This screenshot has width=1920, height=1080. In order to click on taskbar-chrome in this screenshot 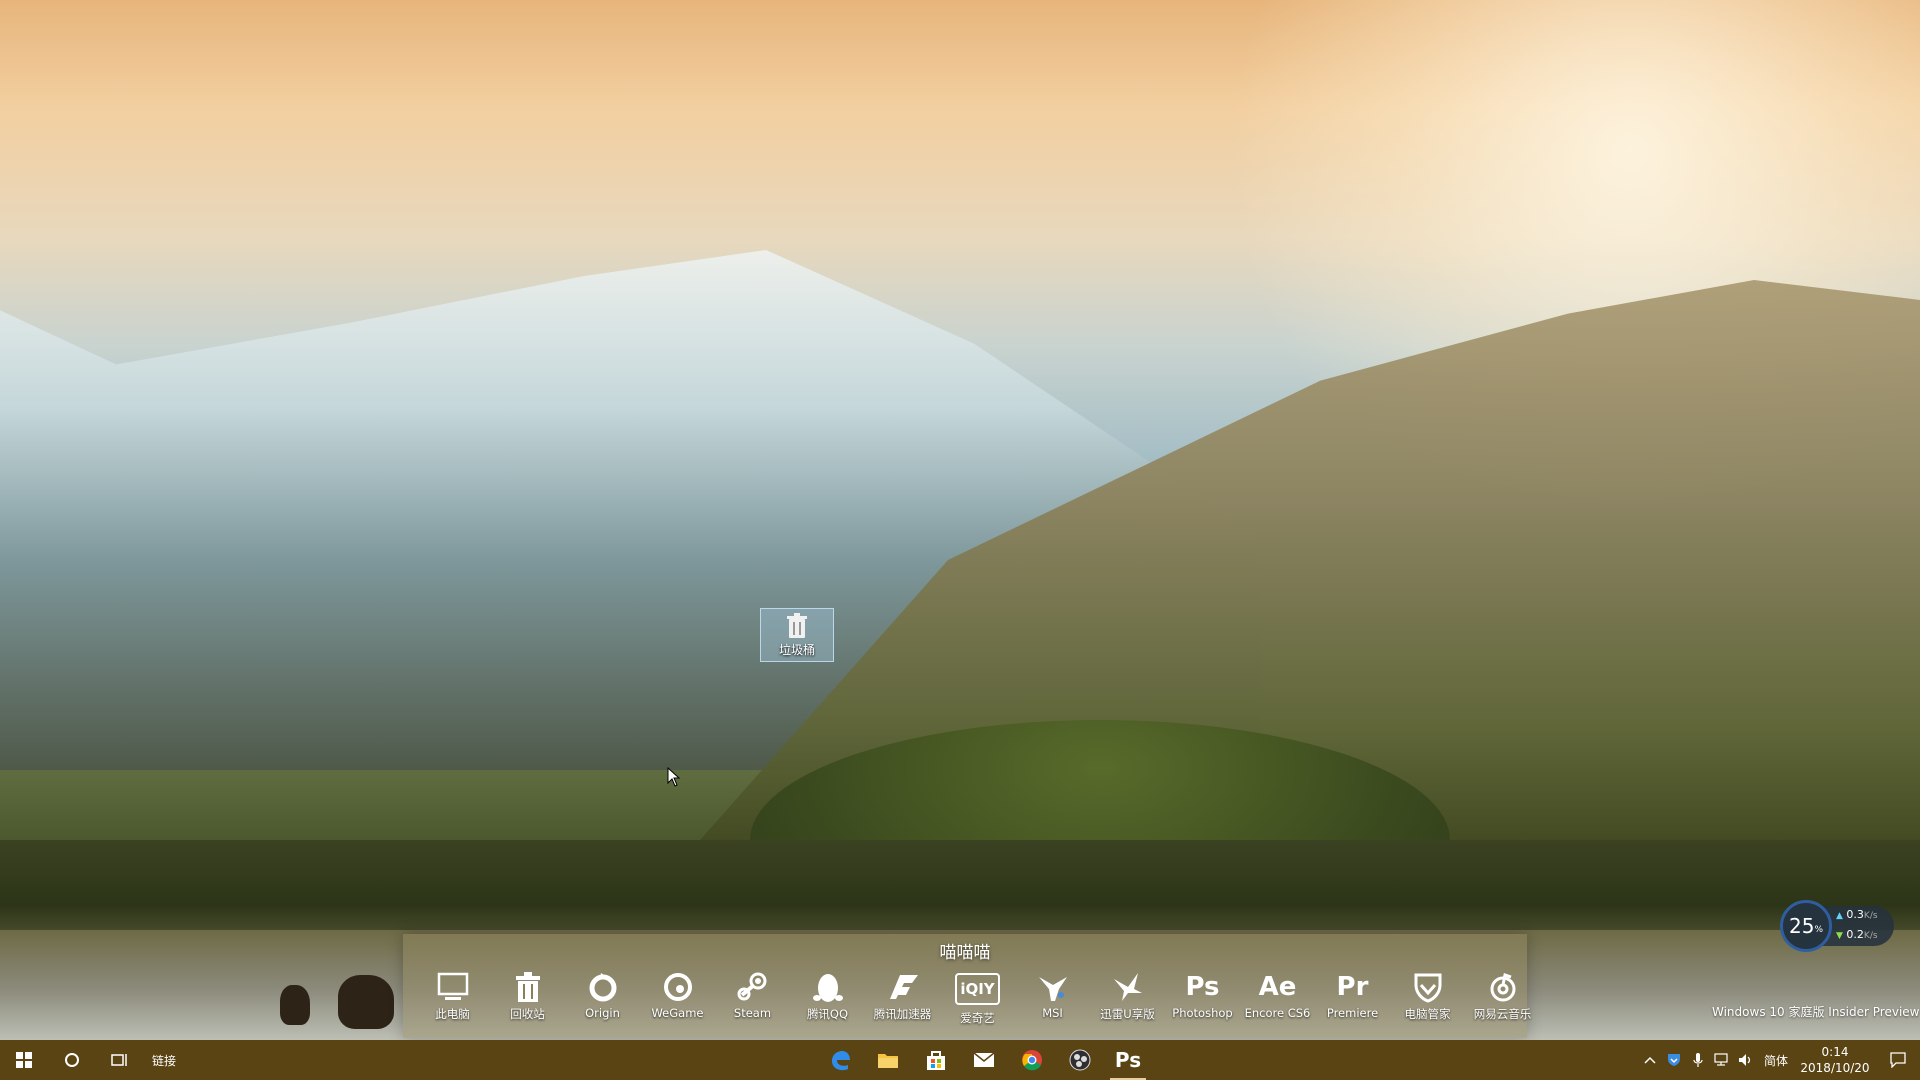, I will do `click(1032, 1060)`.